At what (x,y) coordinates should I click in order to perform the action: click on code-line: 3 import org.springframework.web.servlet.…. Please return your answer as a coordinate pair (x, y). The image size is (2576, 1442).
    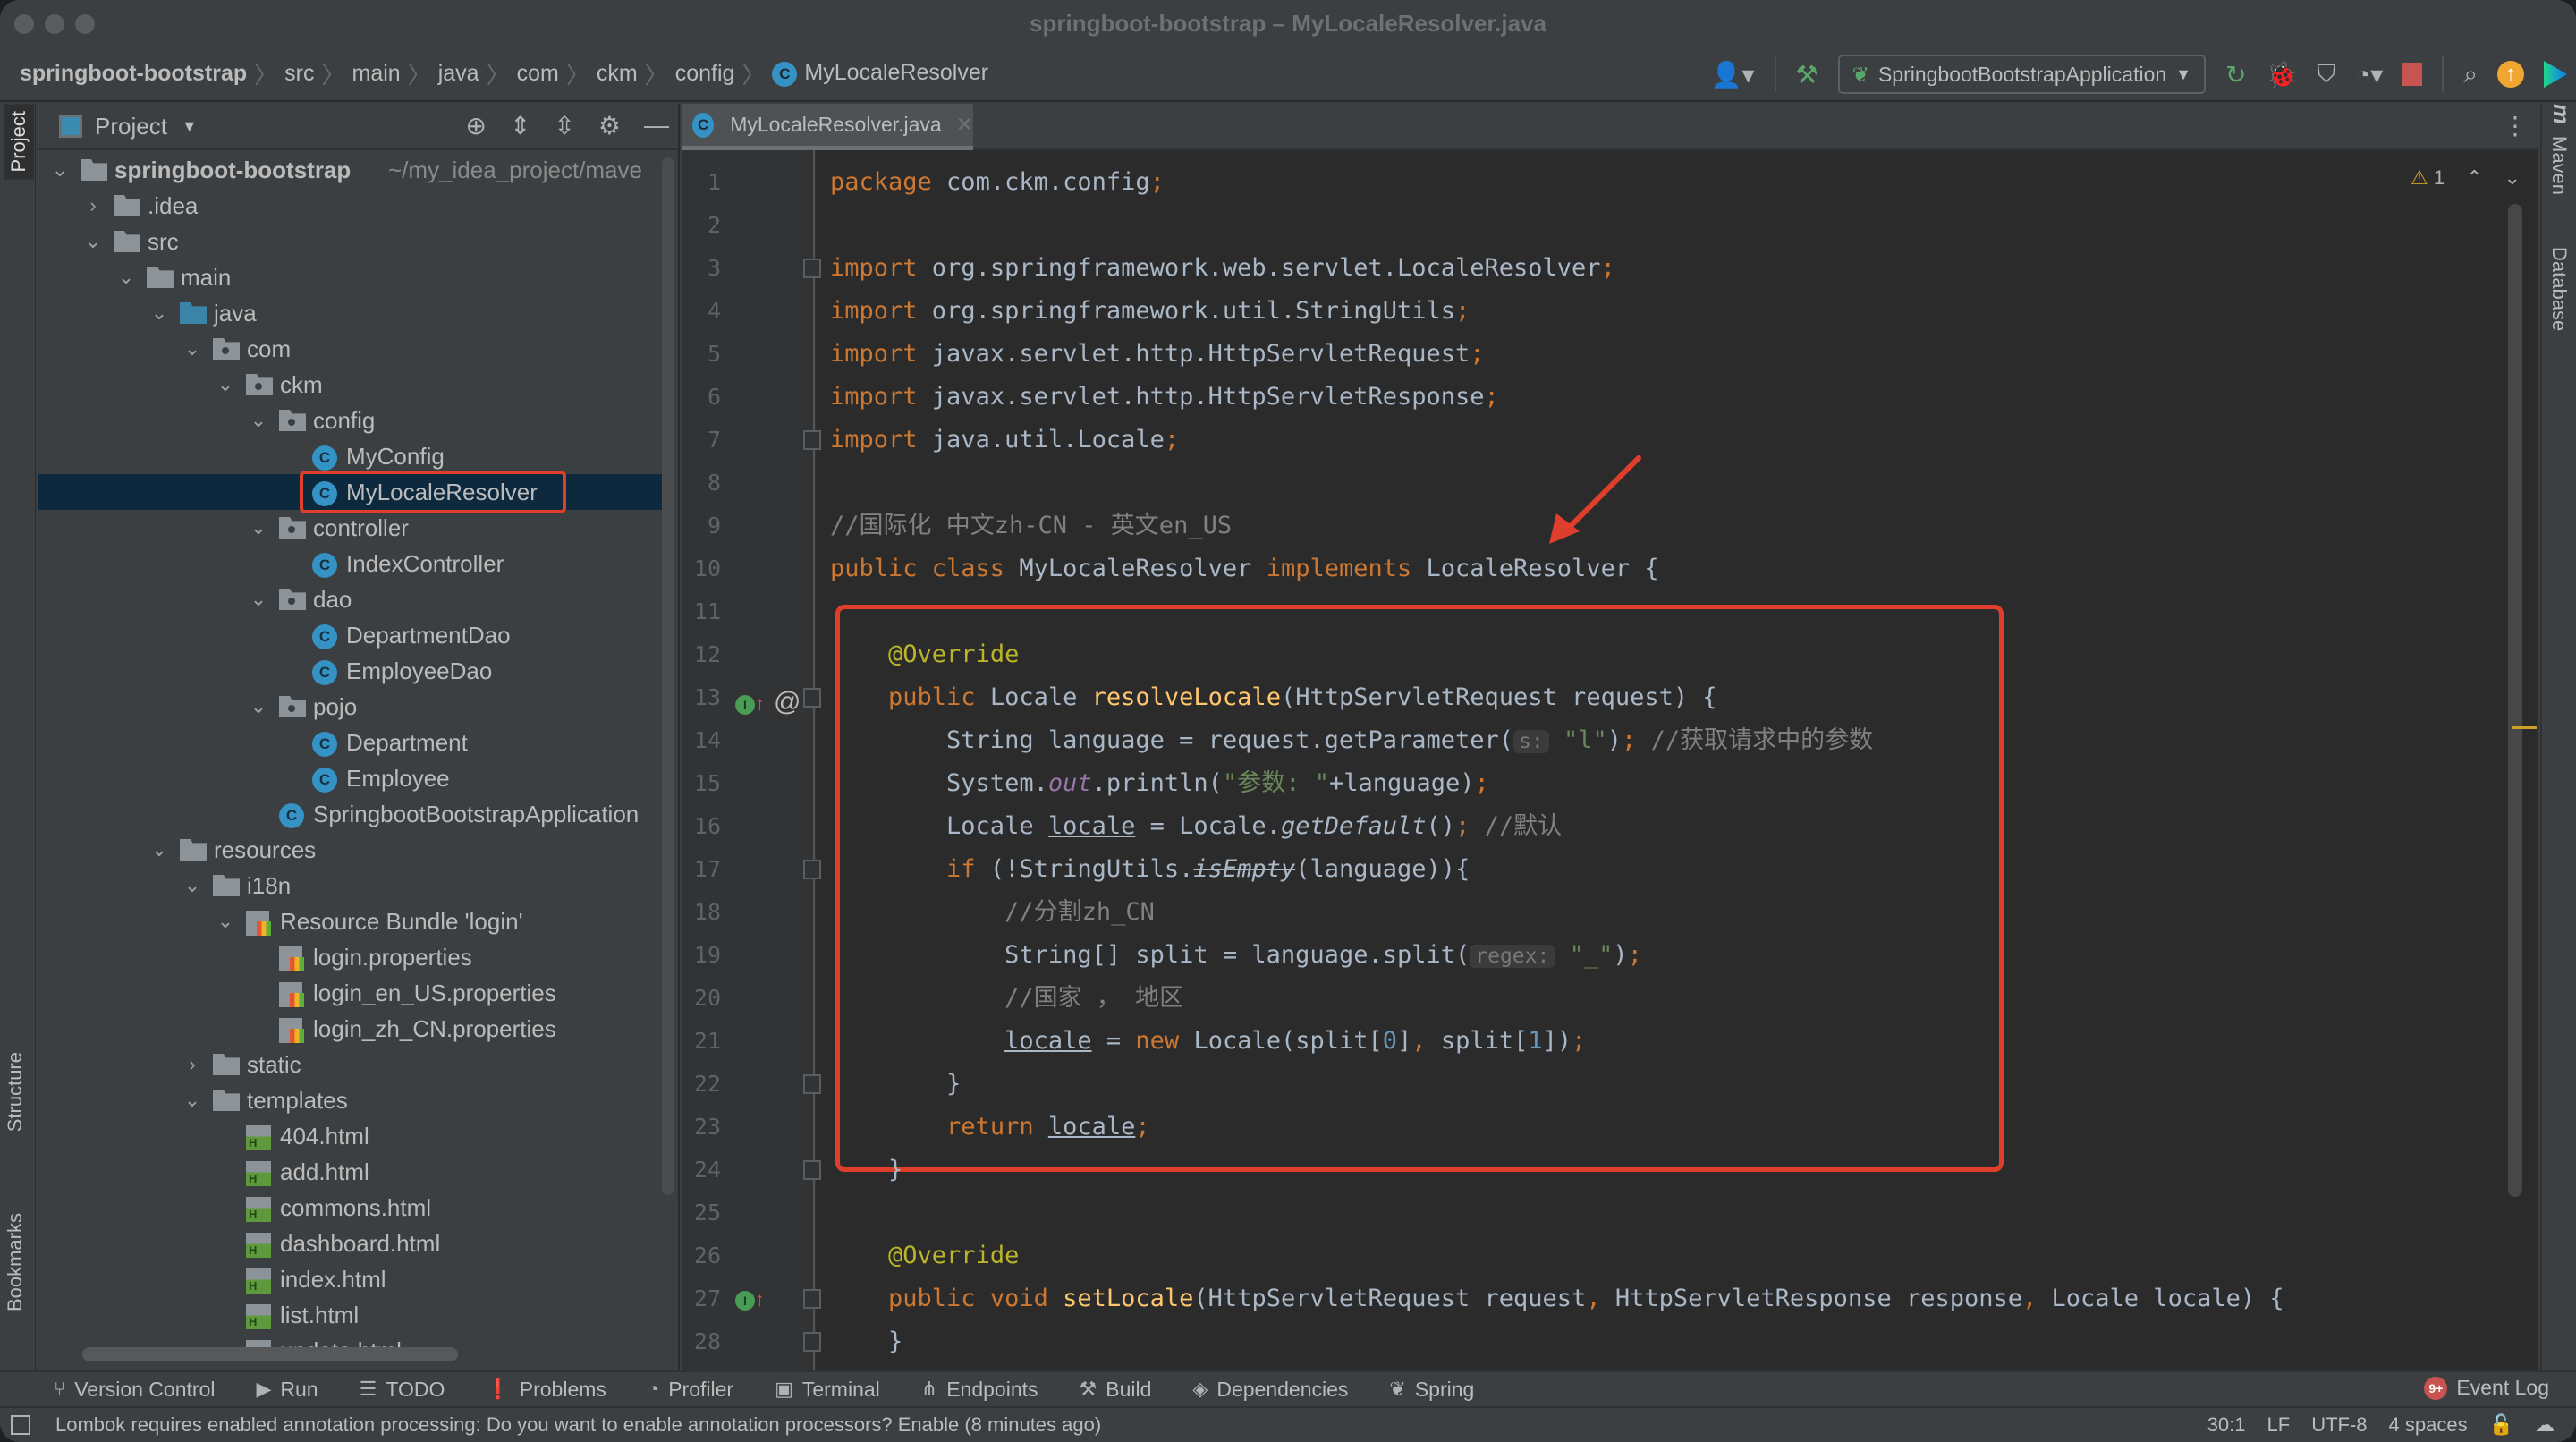
    Looking at the image, I should click on (1610, 268).